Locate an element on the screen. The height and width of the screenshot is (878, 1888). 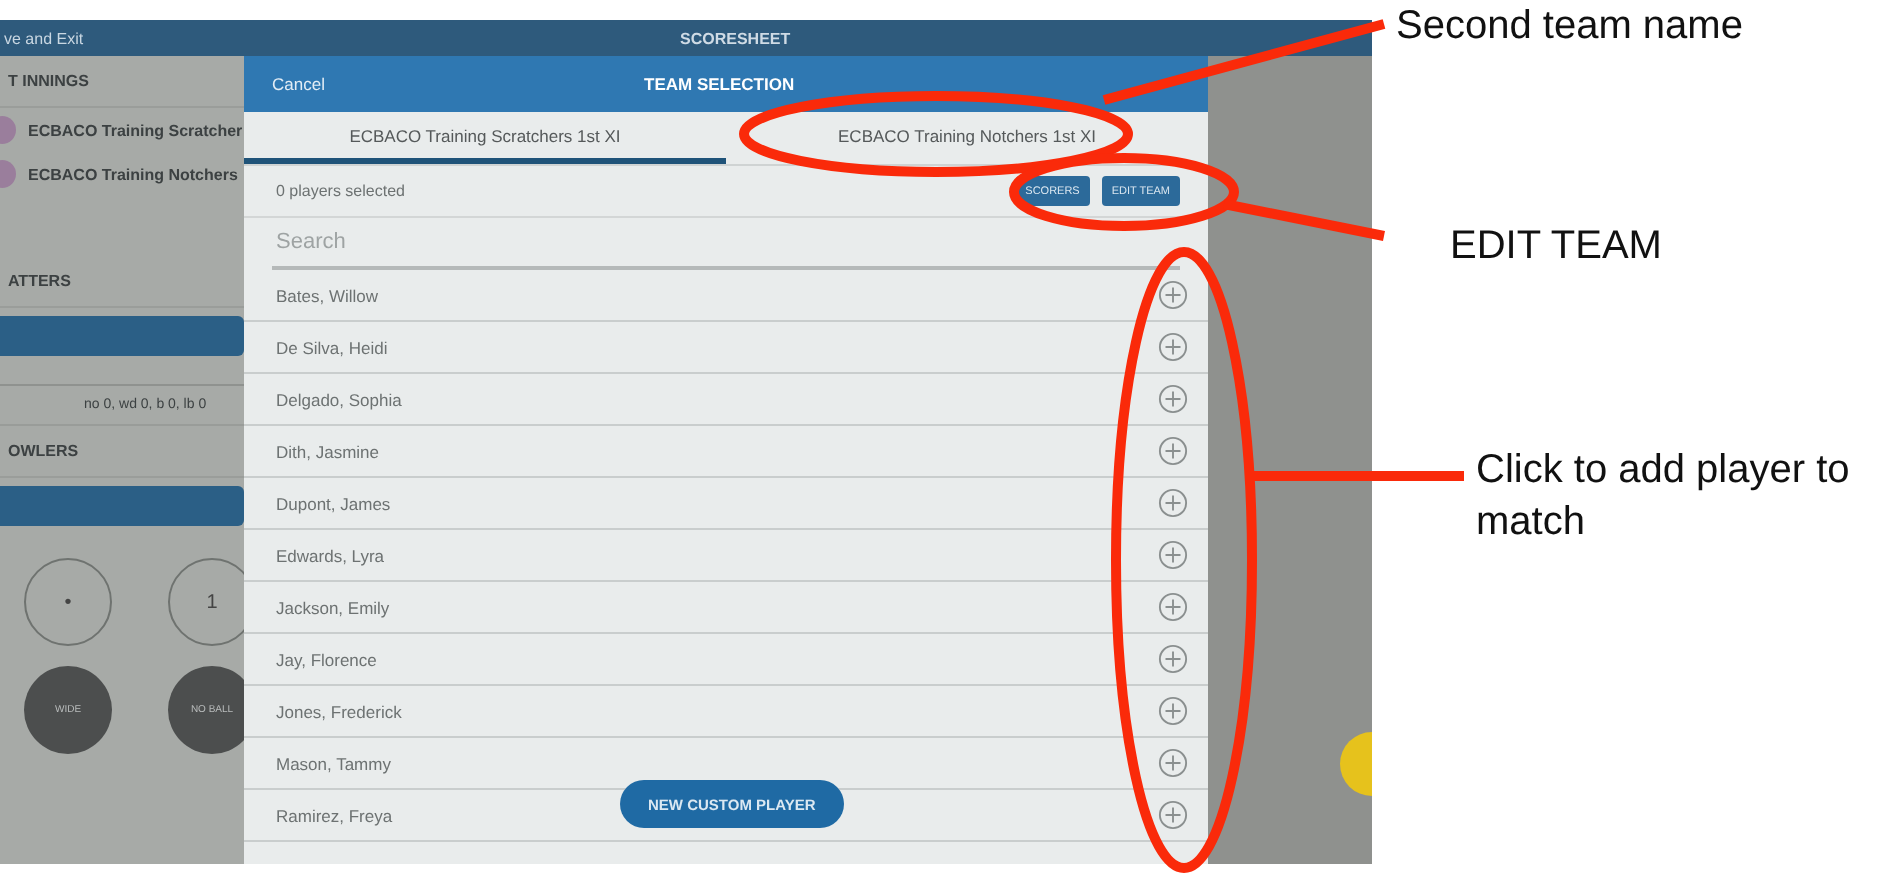
player-name: Jackson, Emily is located at coordinates (333, 607).